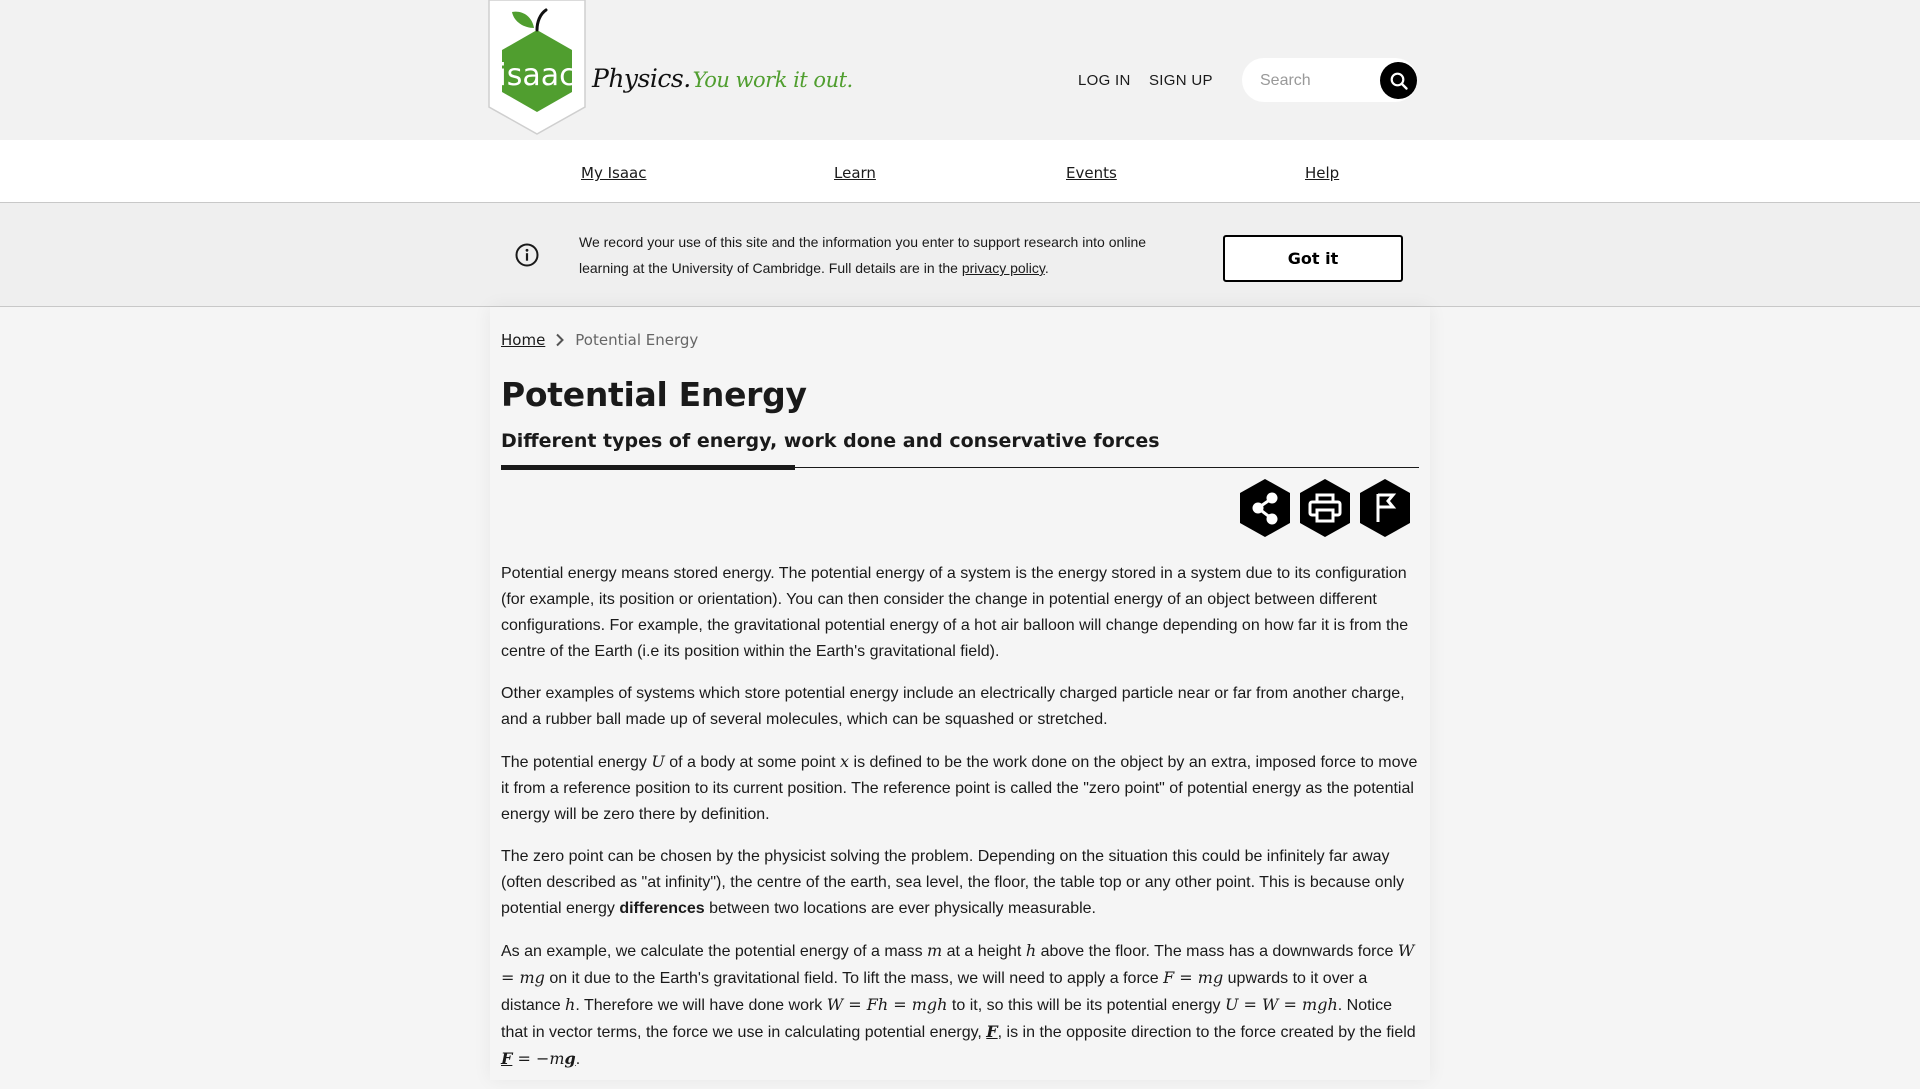  Describe the element at coordinates (658, 761) in the screenshot. I see `math-symbol: U` at that location.